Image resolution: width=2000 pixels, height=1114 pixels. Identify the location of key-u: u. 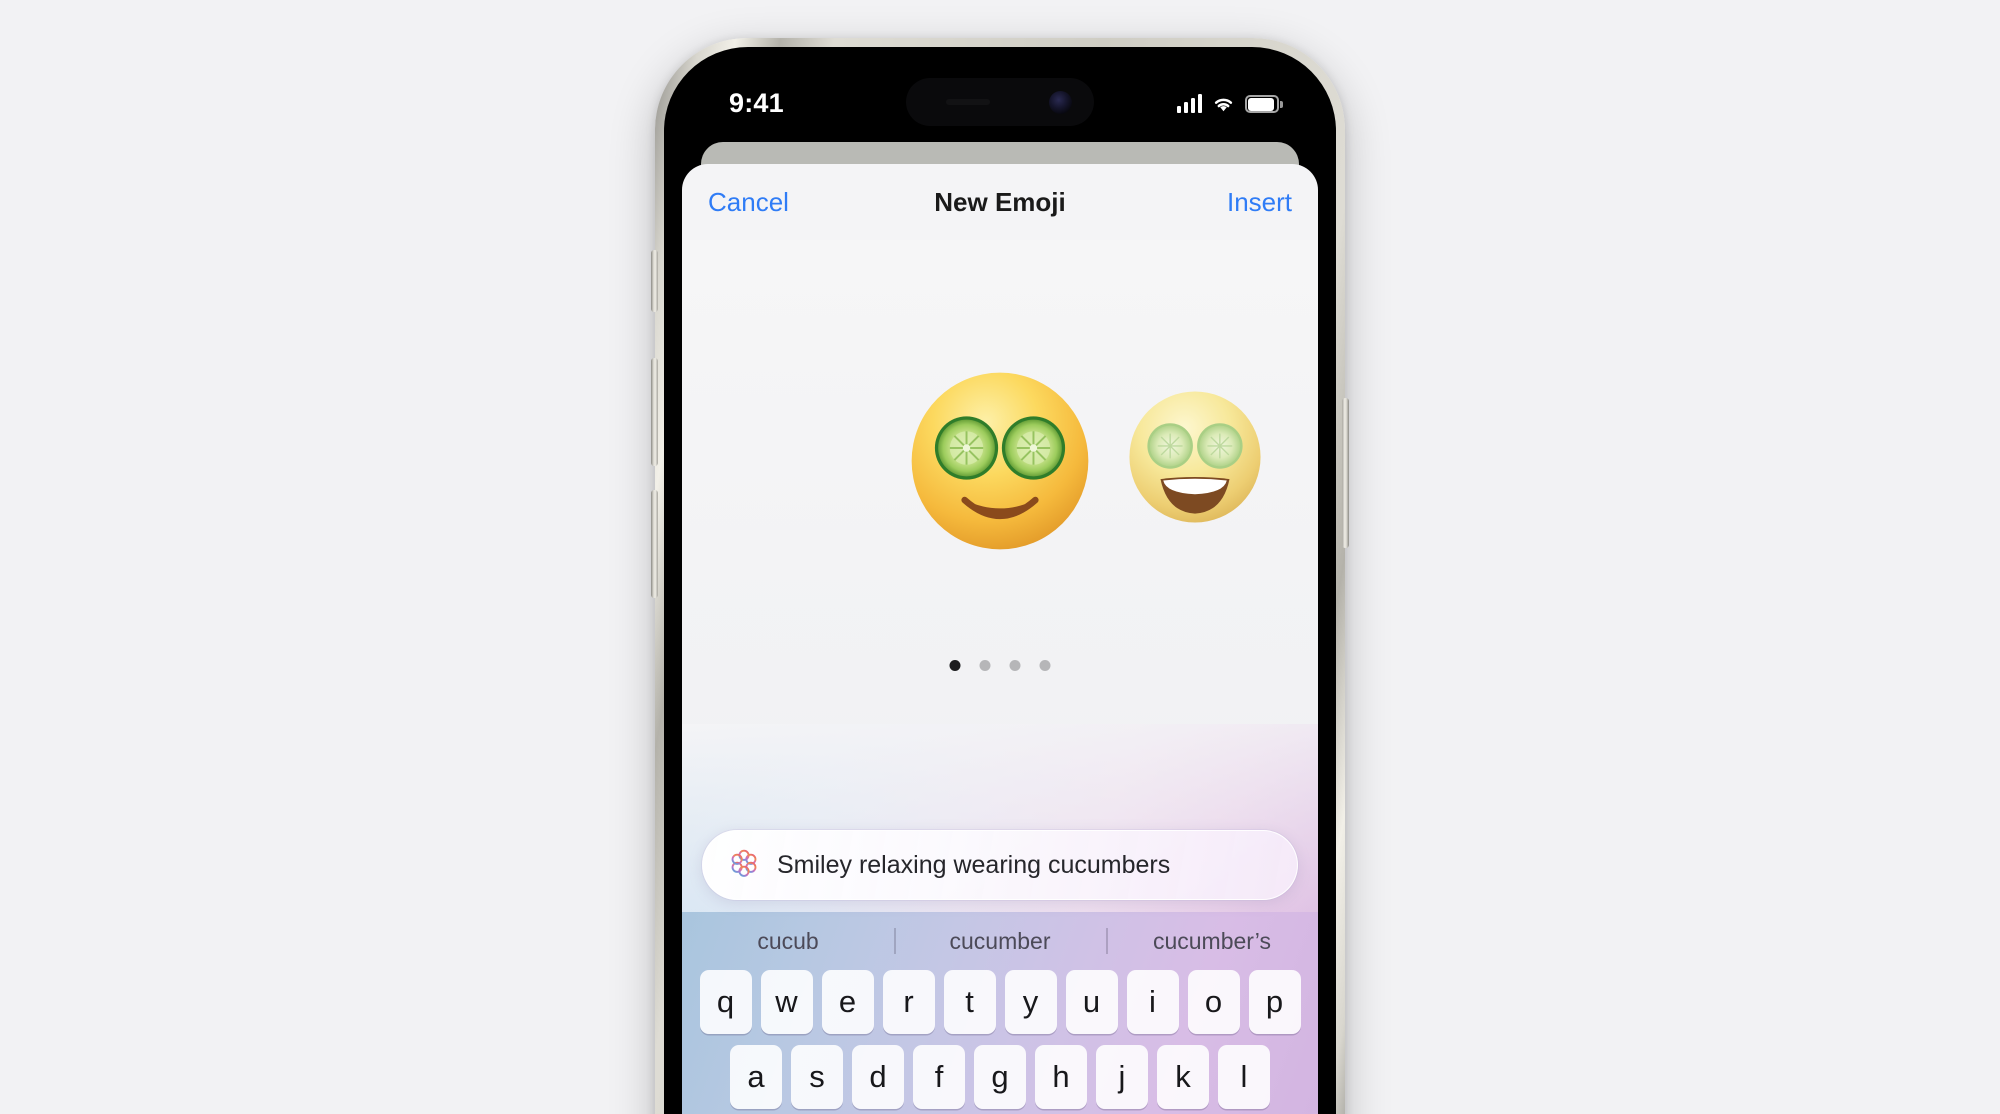
(1091, 1002).